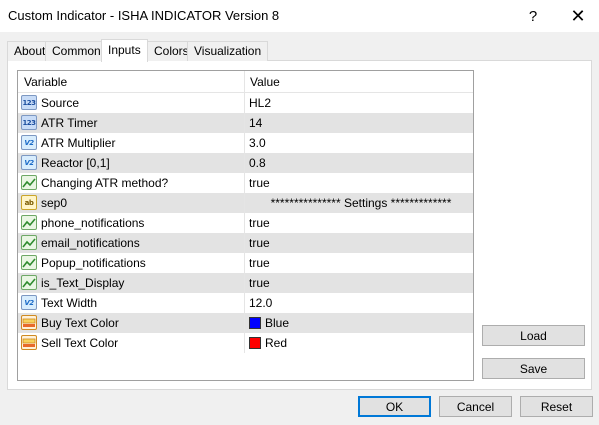 Image resolution: width=599 pixels, height=425 pixels. I want to click on row-variable-name: Text Width, so click(69, 303).